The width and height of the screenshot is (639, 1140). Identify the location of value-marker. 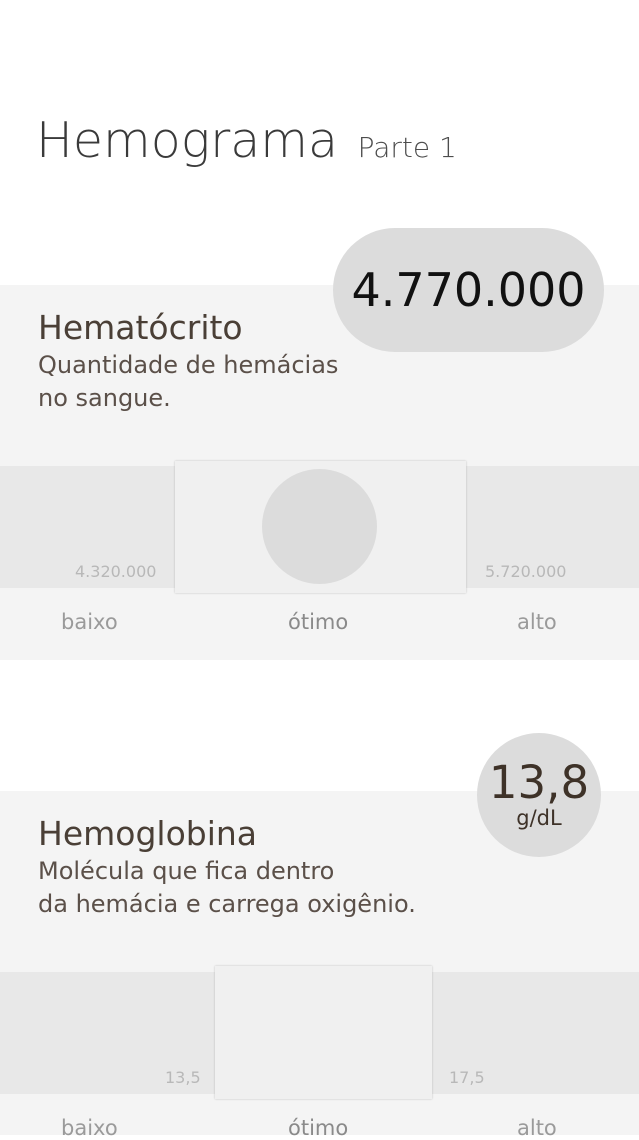
(319, 526).